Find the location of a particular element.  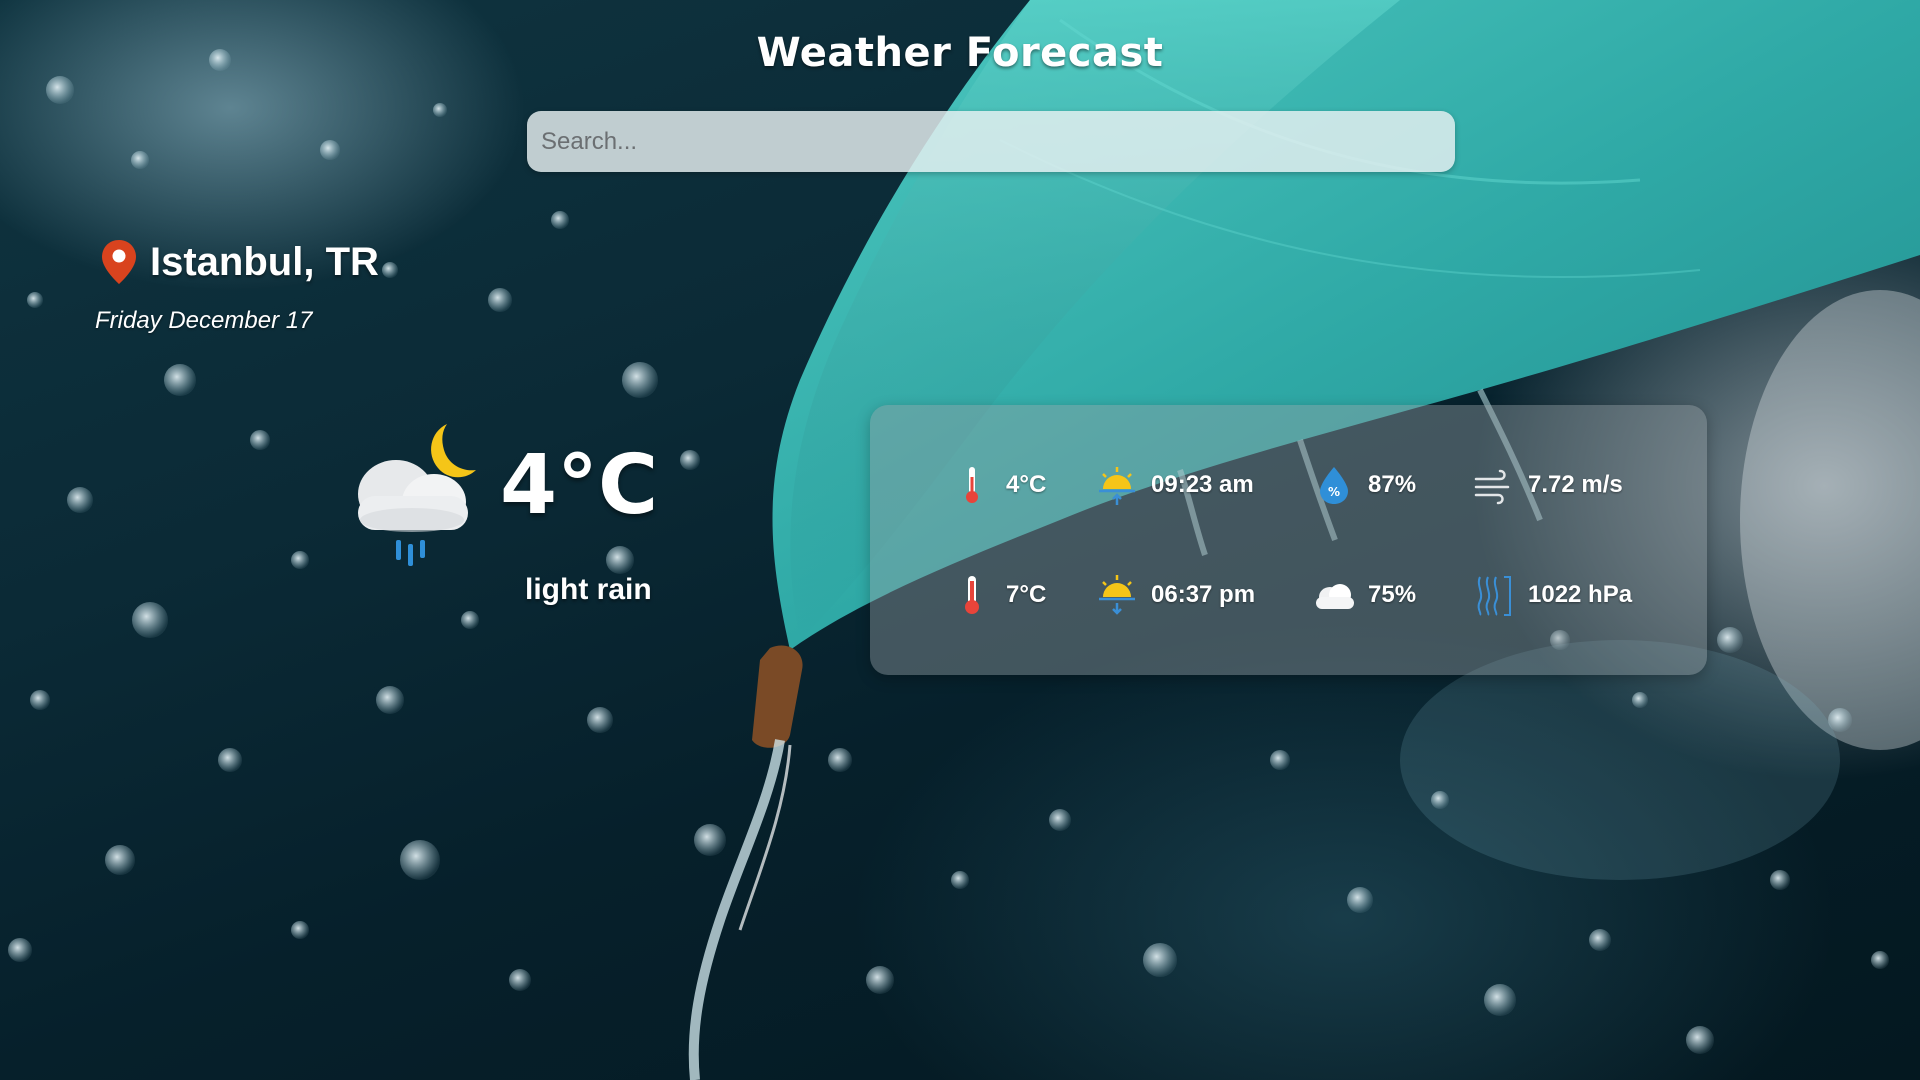

wind-value: 7.72 m/s is located at coordinates (1575, 484).